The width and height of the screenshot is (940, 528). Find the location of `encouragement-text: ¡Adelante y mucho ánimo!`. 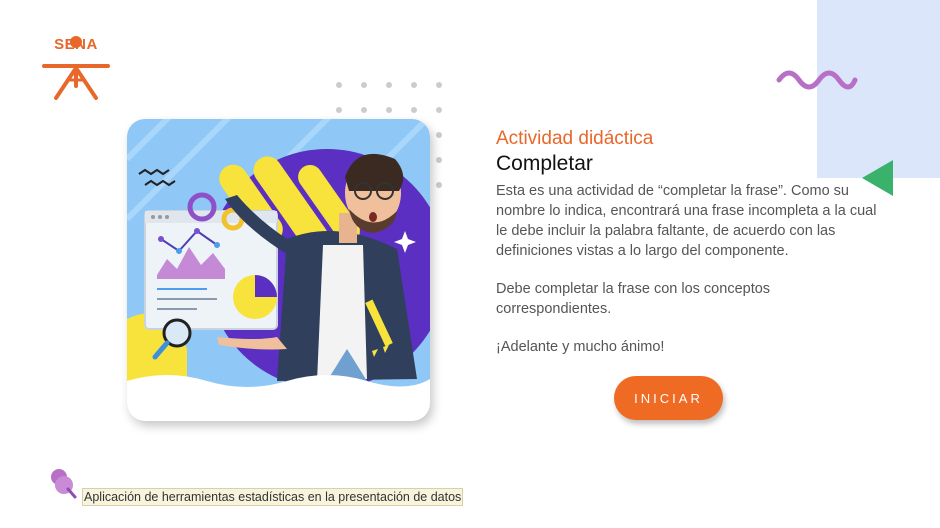

encouragement-text: ¡Adelante y mucho ánimo! is located at coordinates (580, 347).